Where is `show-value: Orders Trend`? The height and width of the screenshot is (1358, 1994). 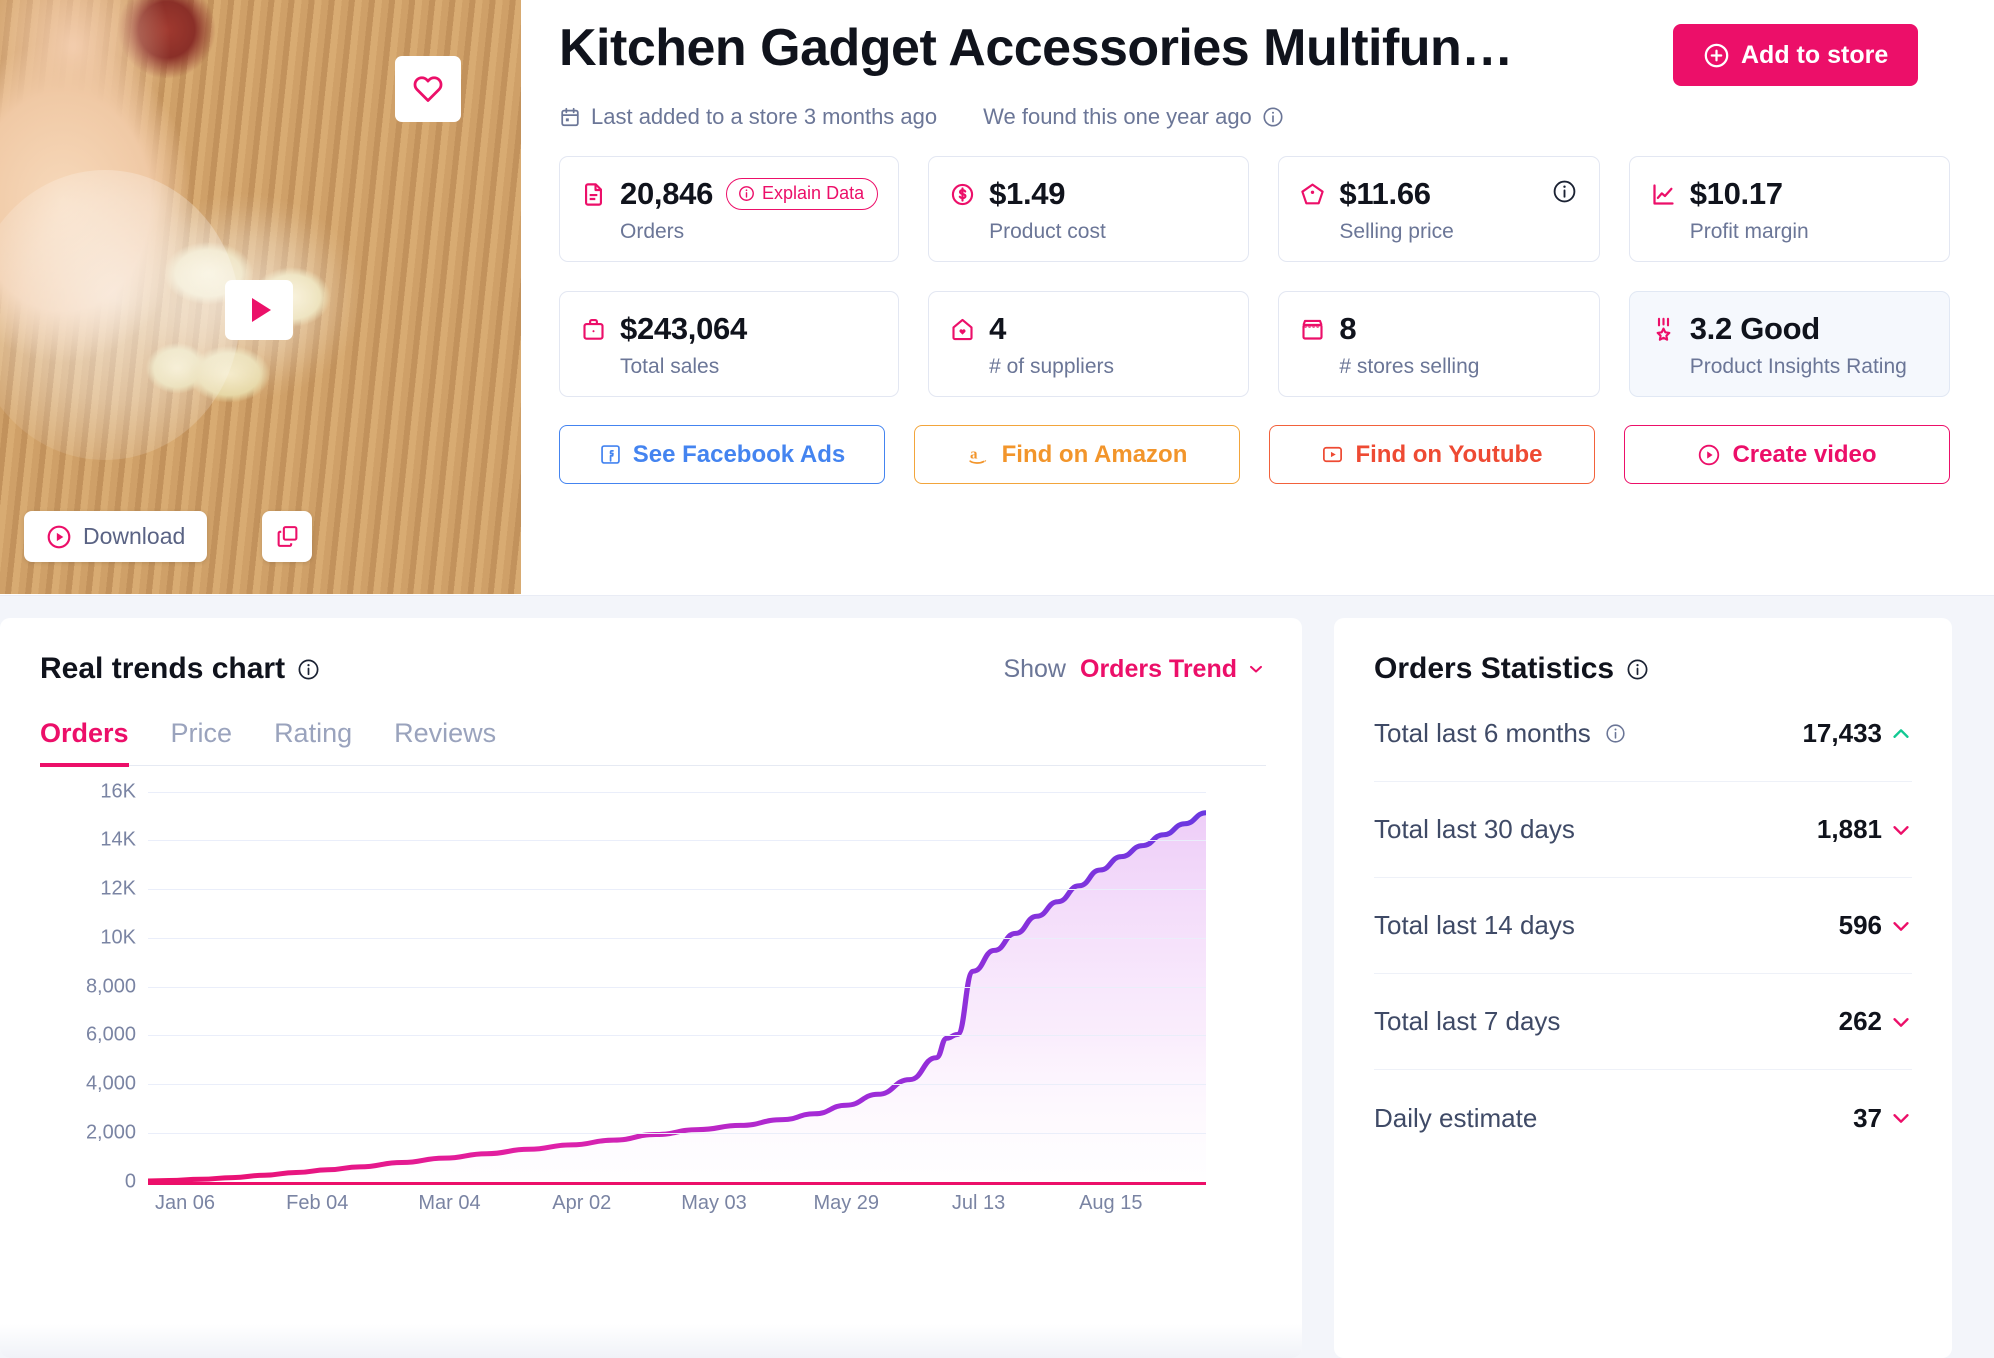
show-value: Orders Trend is located at coordinates (1173, 669).